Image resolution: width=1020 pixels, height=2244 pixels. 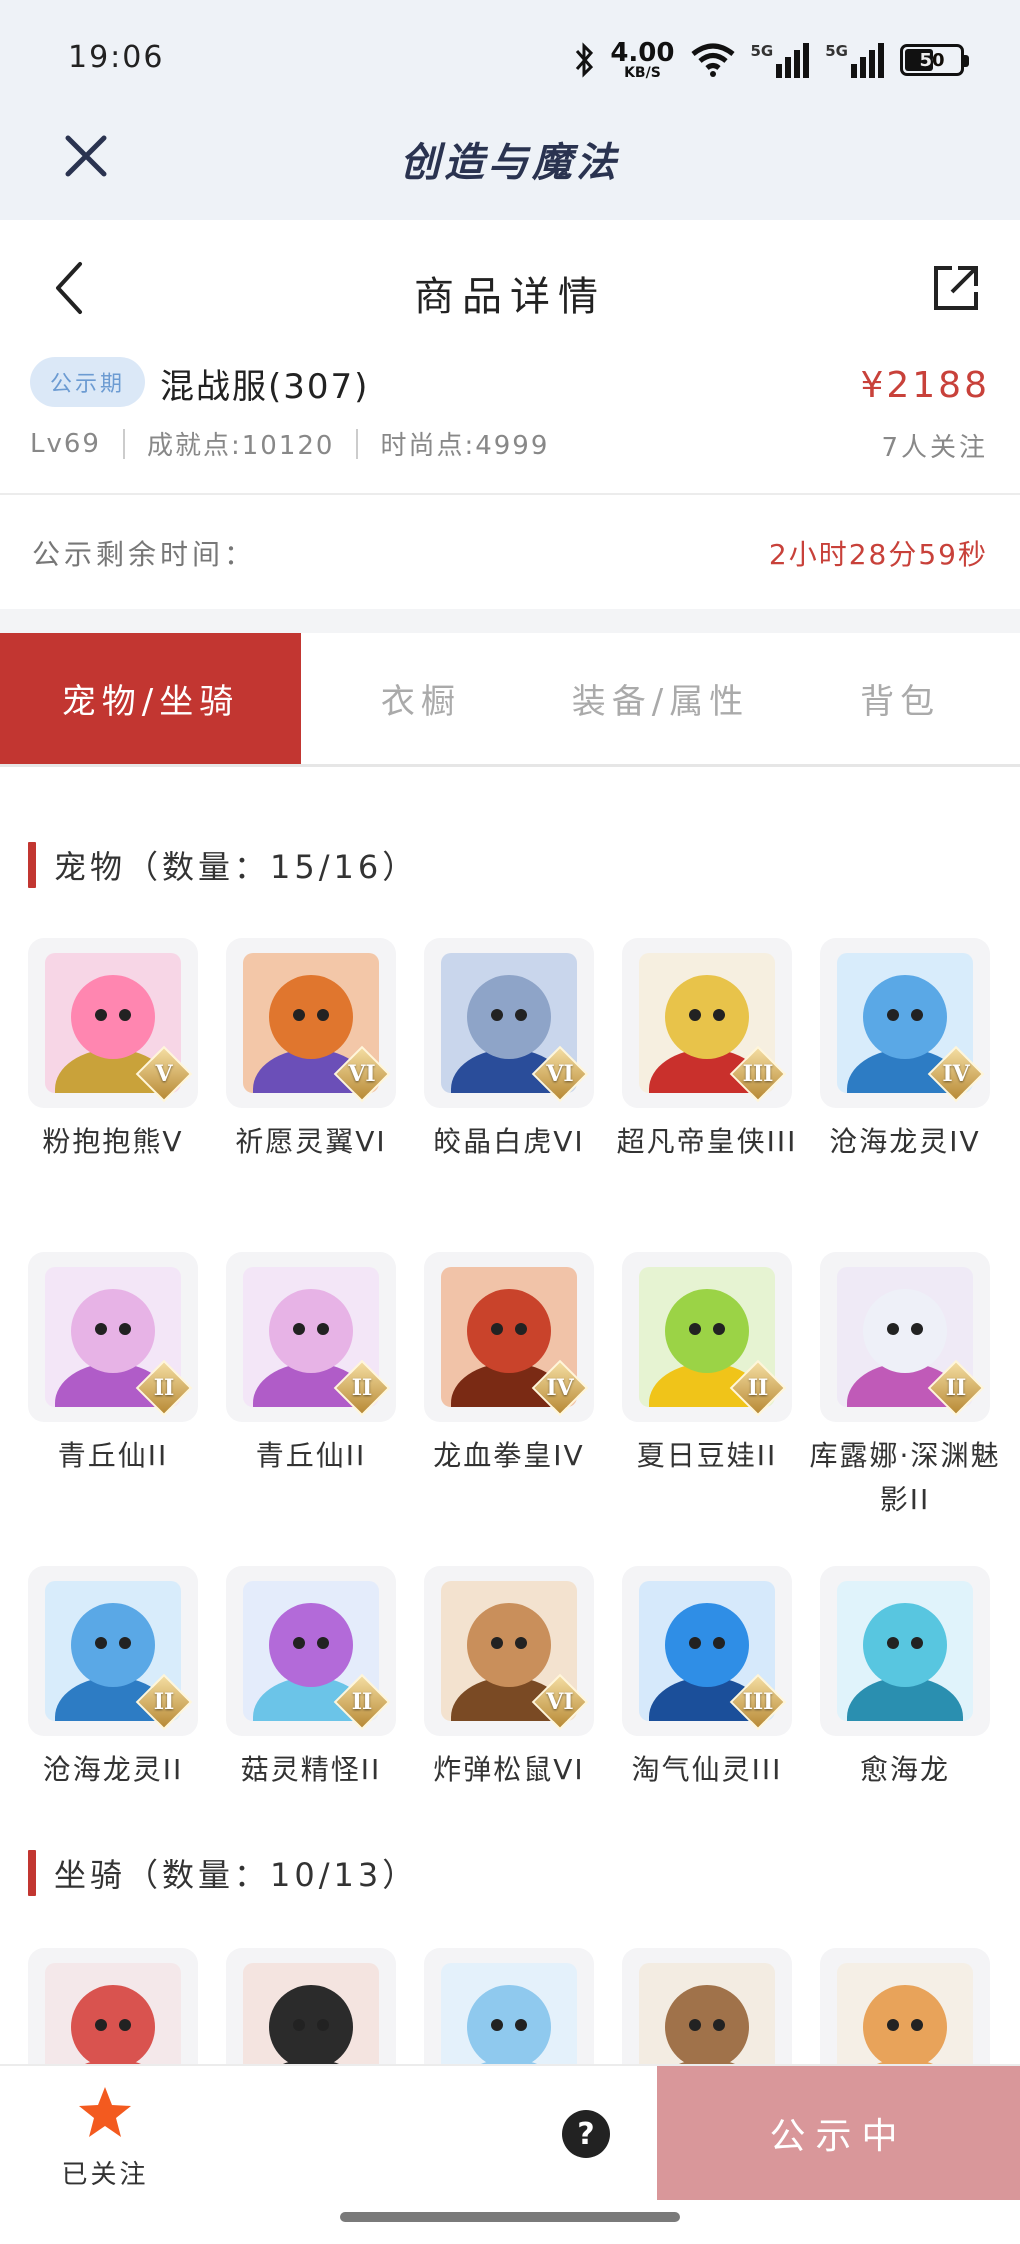 I want to click on countdown-value: 2小时28分59秒, so click(x=878, y=554).